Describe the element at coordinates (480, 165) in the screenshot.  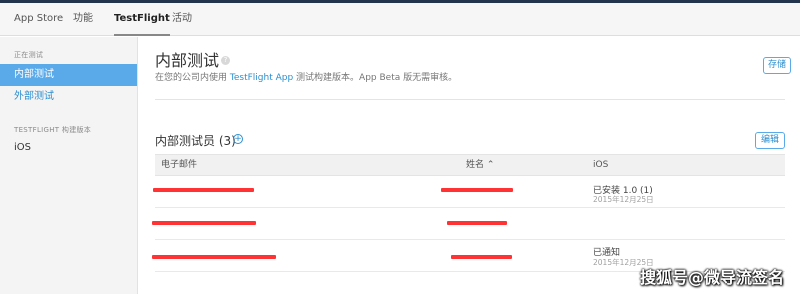
I see `column-name: 姓名 ⌃` at that location.